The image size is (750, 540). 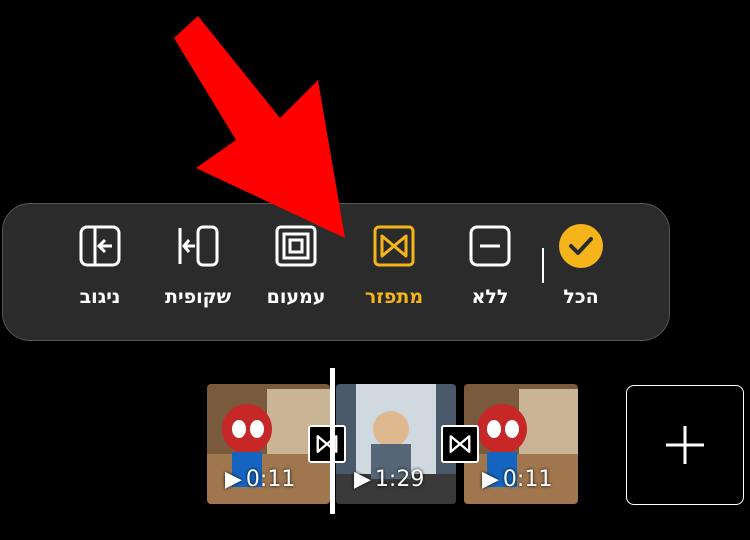 What do you see at coordinates (198, 246) in the screenshot?
I see `slide-right-icon` at bounding box center [198, 246].